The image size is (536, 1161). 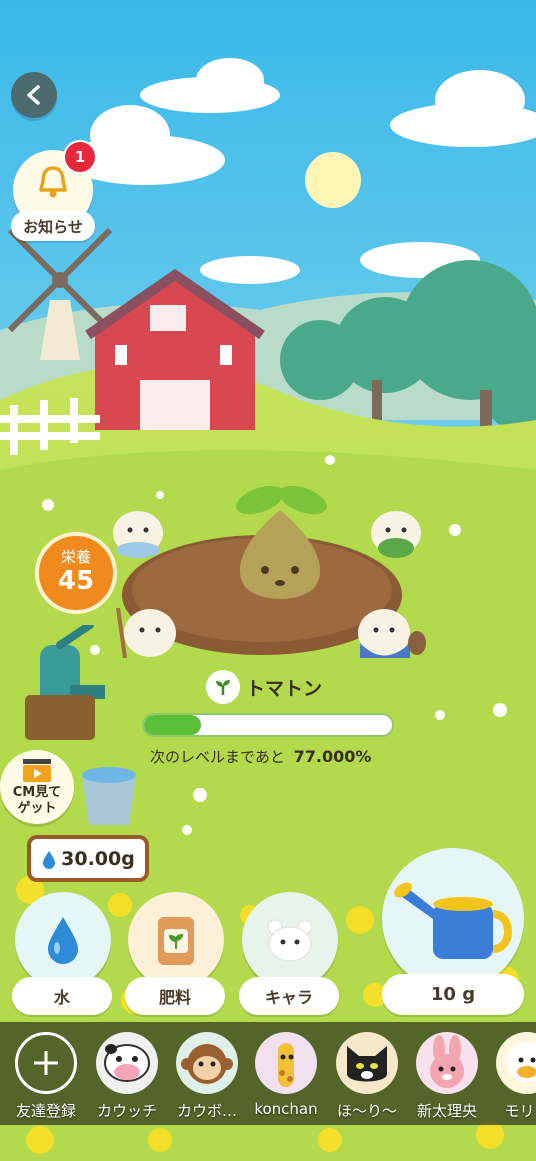 I want to click on friend-item: カウッチ, so click(x=127, y=1076).